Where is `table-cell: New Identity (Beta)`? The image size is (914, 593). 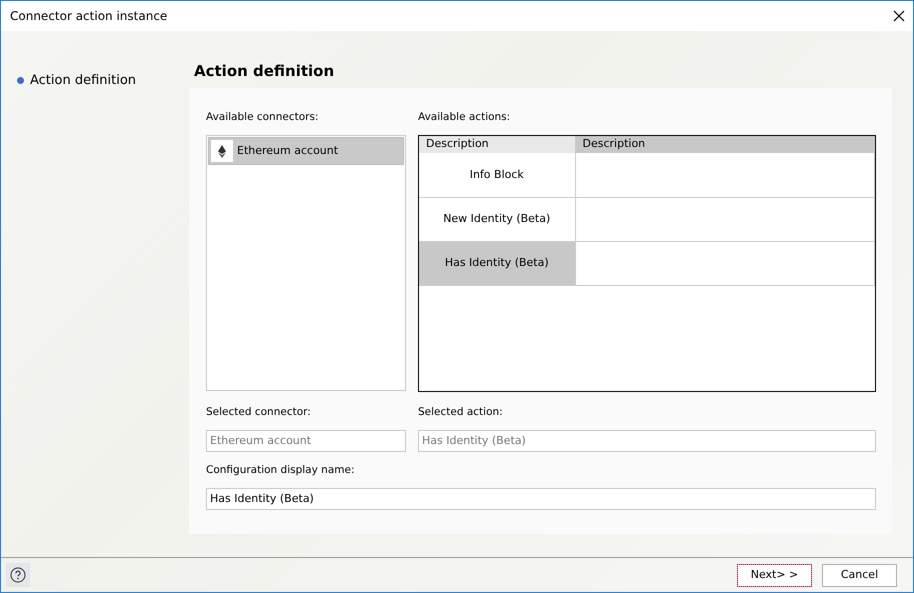
table-cell: New Identity (Beta) is located at coordinates (497, 219).